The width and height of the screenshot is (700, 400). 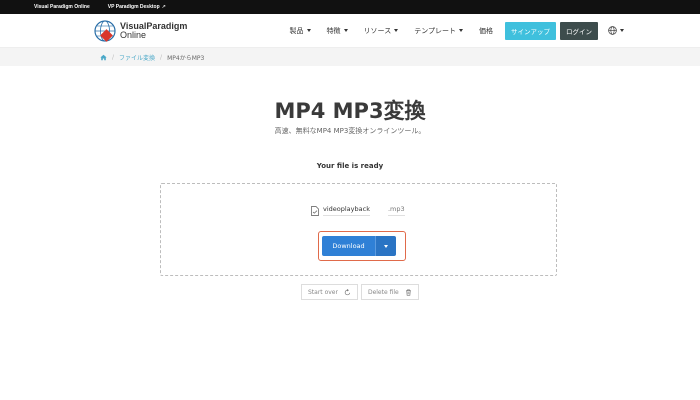 I want to click on desktop-link-label: VP Paradigm Desktop, so click(x=133, y=7).